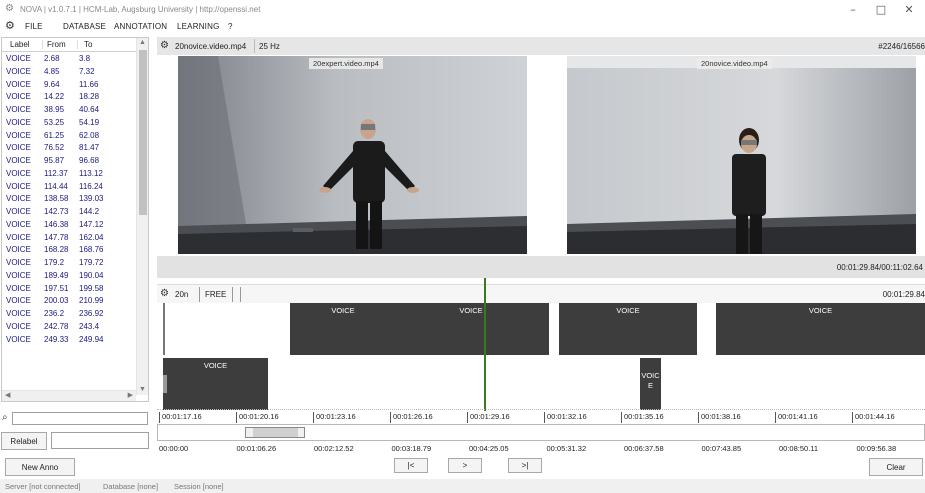 The image size is (925, 493). Describe the element at coordinates (485, 344) in the screenshot. I see `playback-cursor` at that location.